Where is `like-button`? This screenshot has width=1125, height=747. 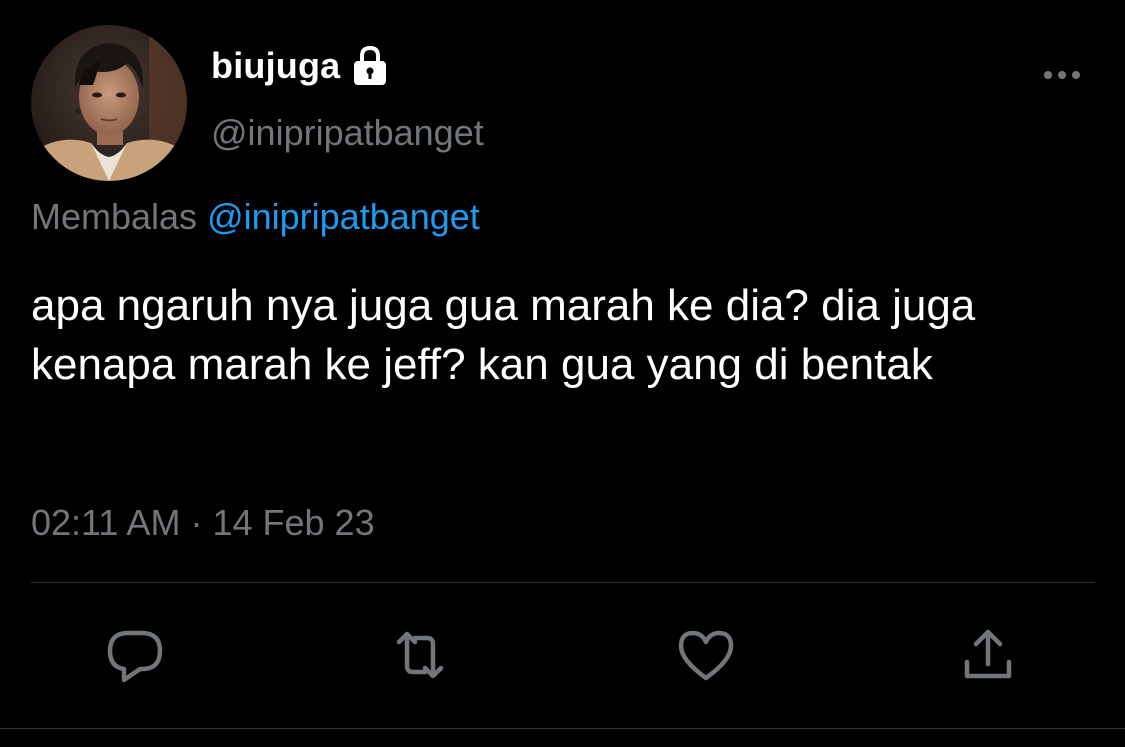 like-button is located at coordinates (706, 655).